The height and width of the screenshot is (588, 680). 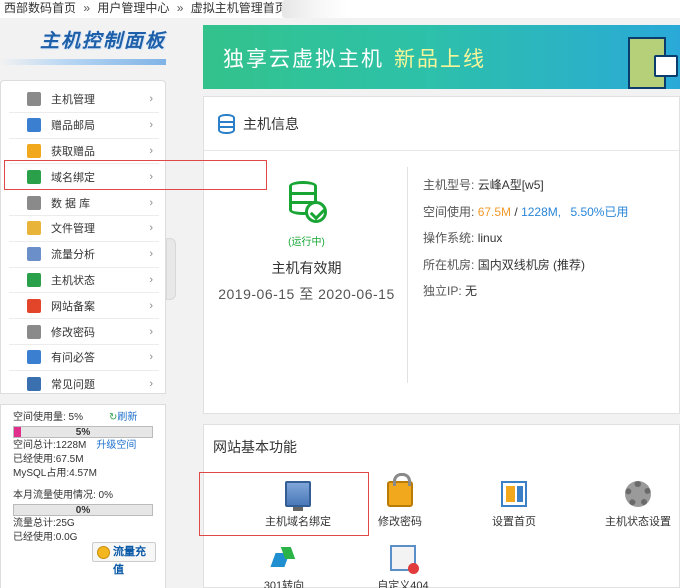 I want to click on space-percent-used: 5.50%已用, so click(x=599, y=211).